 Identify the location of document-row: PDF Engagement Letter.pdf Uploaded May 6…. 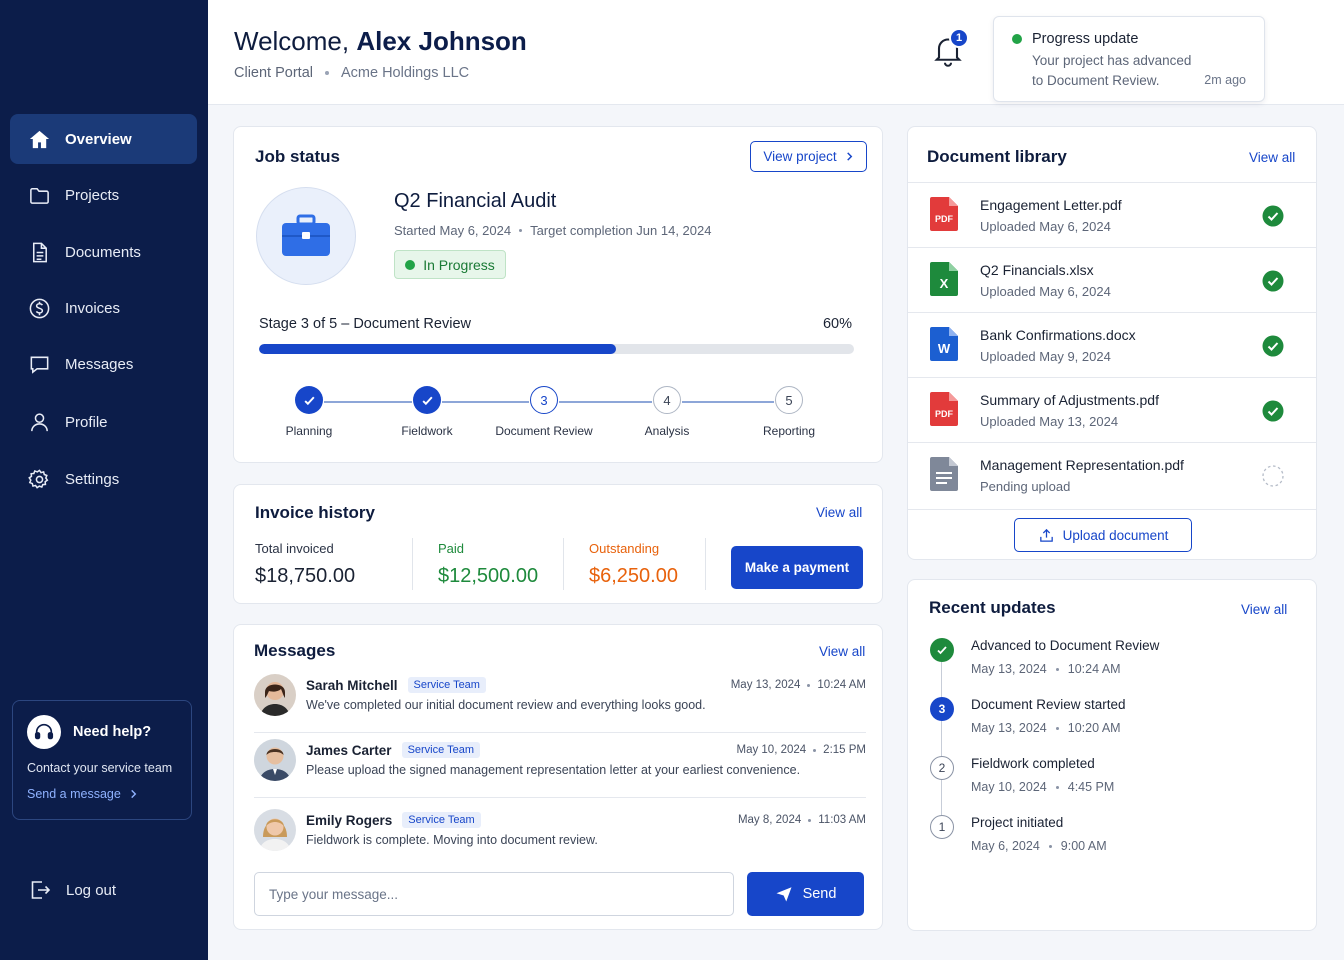
(1112, 214).